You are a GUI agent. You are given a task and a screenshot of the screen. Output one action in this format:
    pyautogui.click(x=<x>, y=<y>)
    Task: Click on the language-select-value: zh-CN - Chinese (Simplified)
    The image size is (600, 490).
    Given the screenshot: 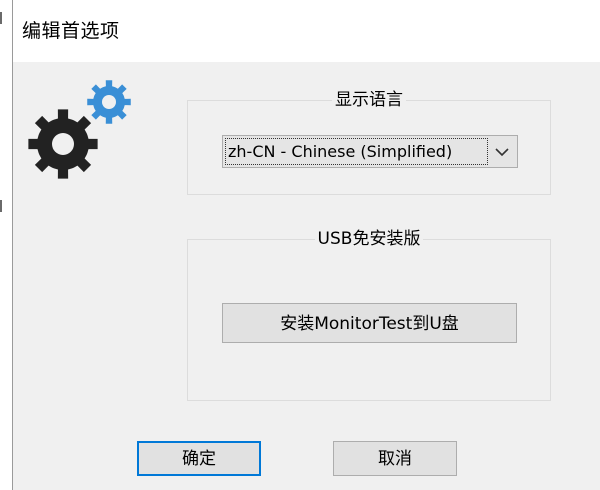 What is the action you would take?
    pyautogui.click(x=356, y=151)
    